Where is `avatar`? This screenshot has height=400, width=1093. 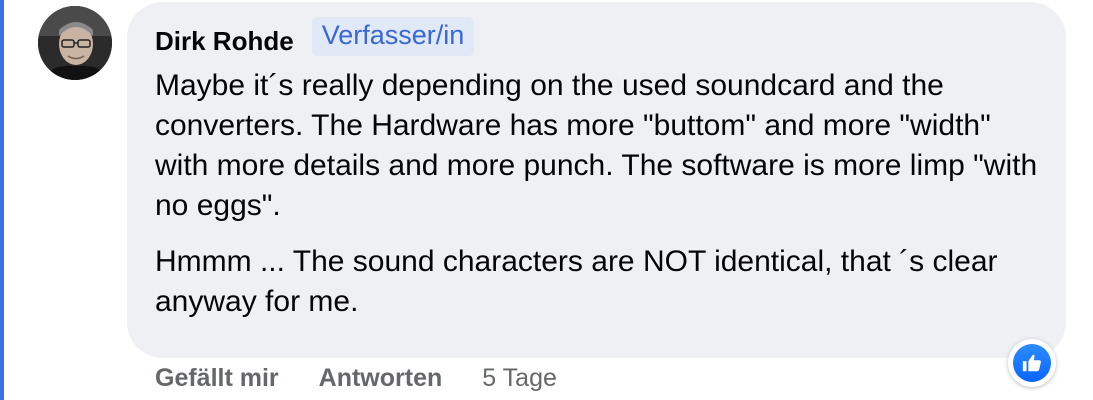
avatar is located at coordinates (75, 43).